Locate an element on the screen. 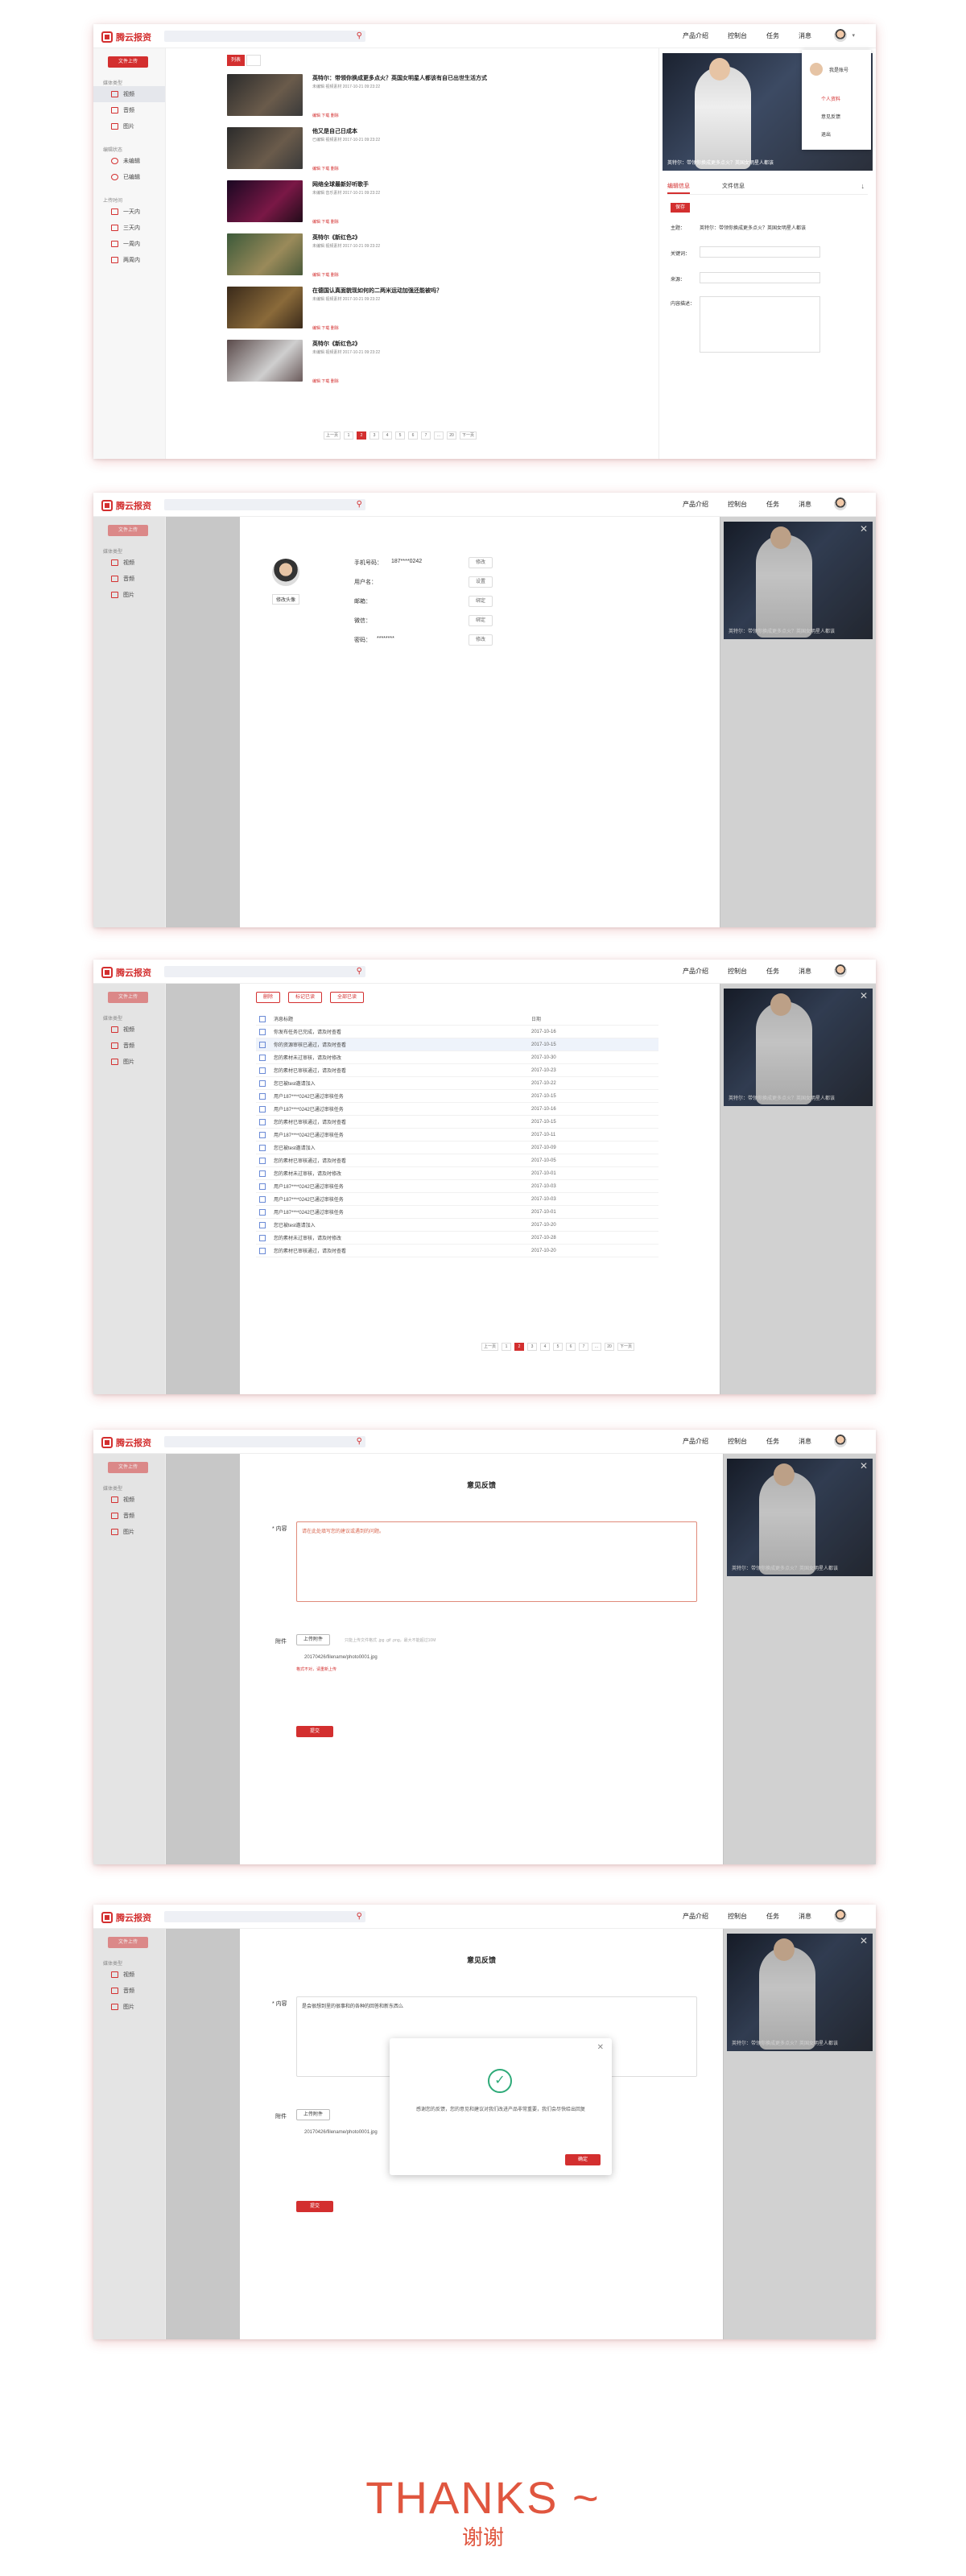 The height and width of the screenshot is (2576, 966). set-username-button: 设置 is located at coordinates (481, 582).